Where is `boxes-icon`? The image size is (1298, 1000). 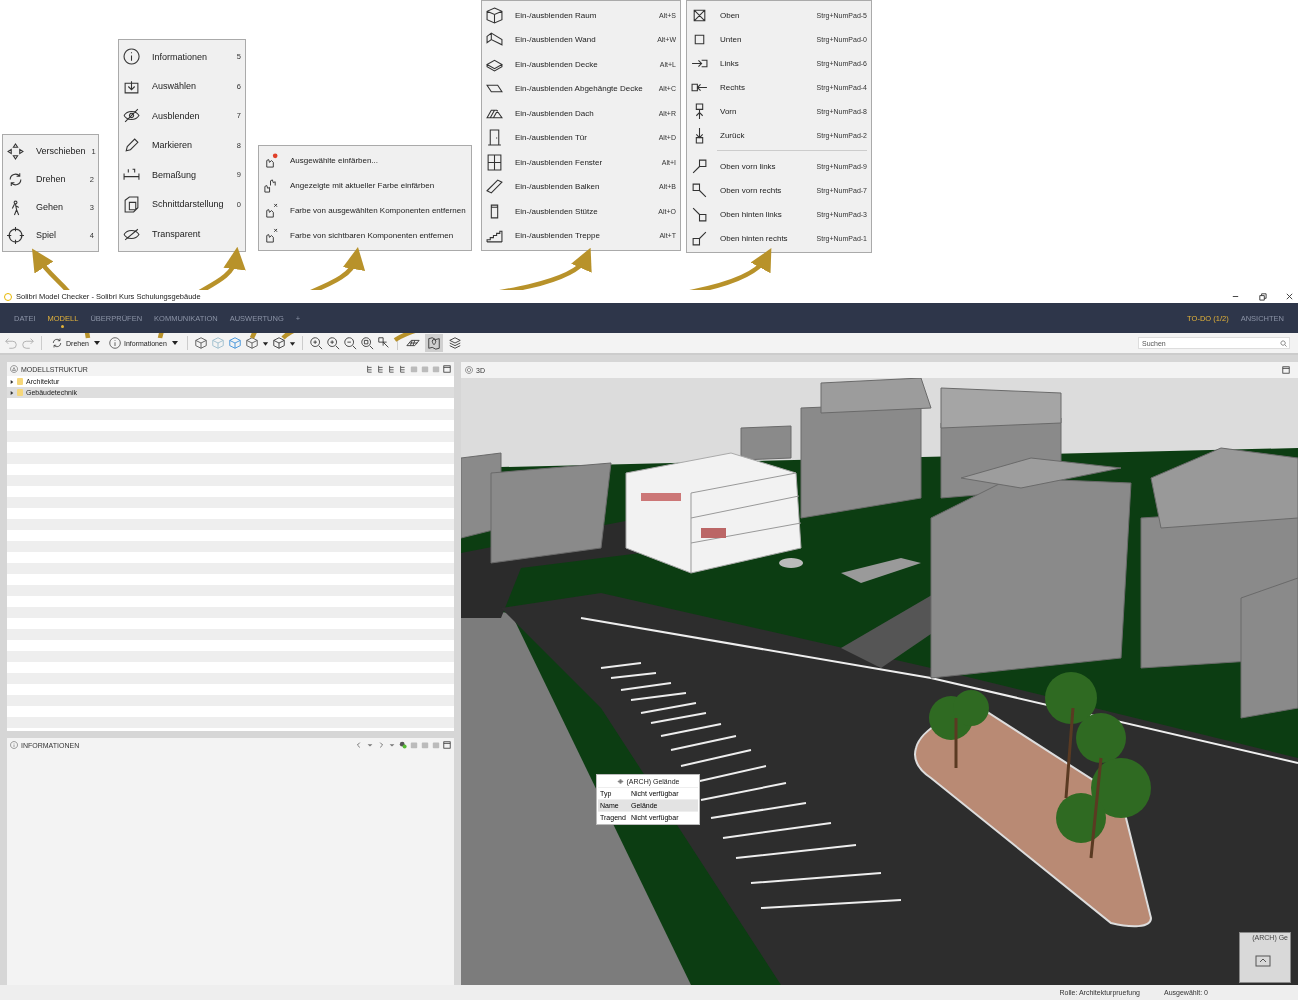 boxes-icon is located at coordinates (200, 343).